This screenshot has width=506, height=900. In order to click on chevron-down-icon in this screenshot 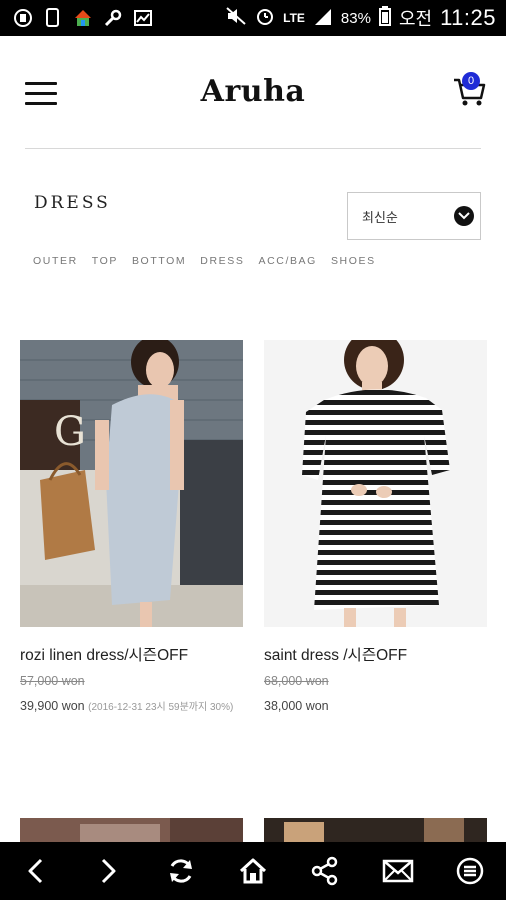, I will do `click(464, 216)`.